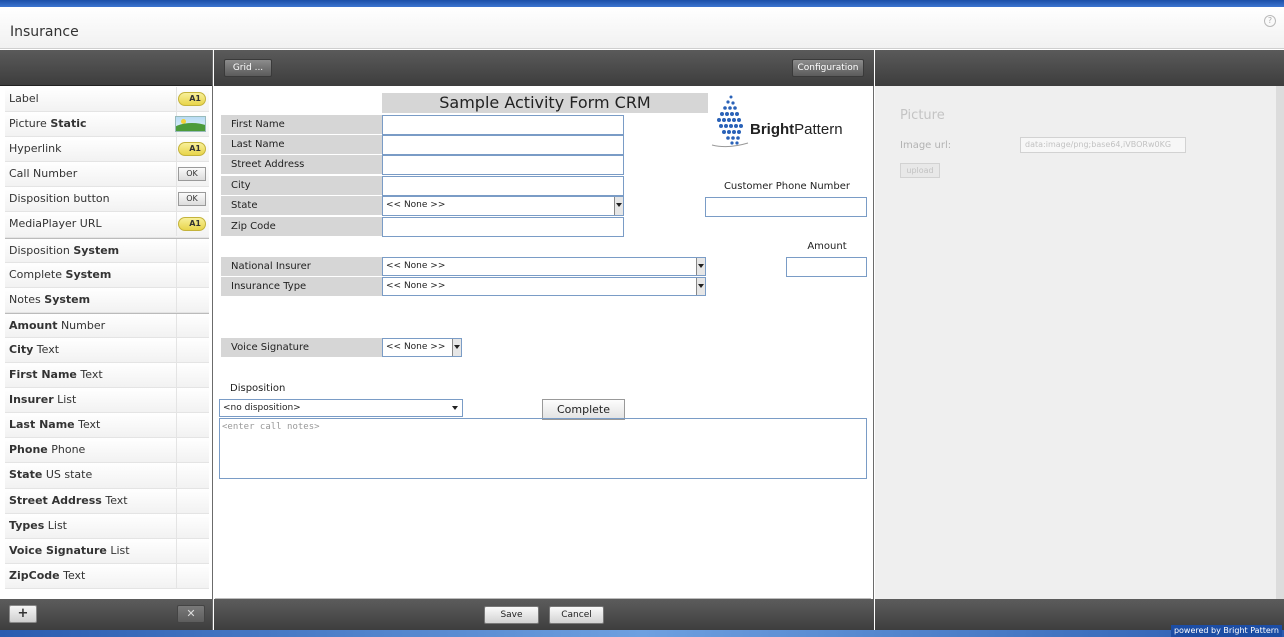 Image resolution: width=1284 pixels, height=637 pixels. I want to click on complete-button: Complete, so click(583, 409).